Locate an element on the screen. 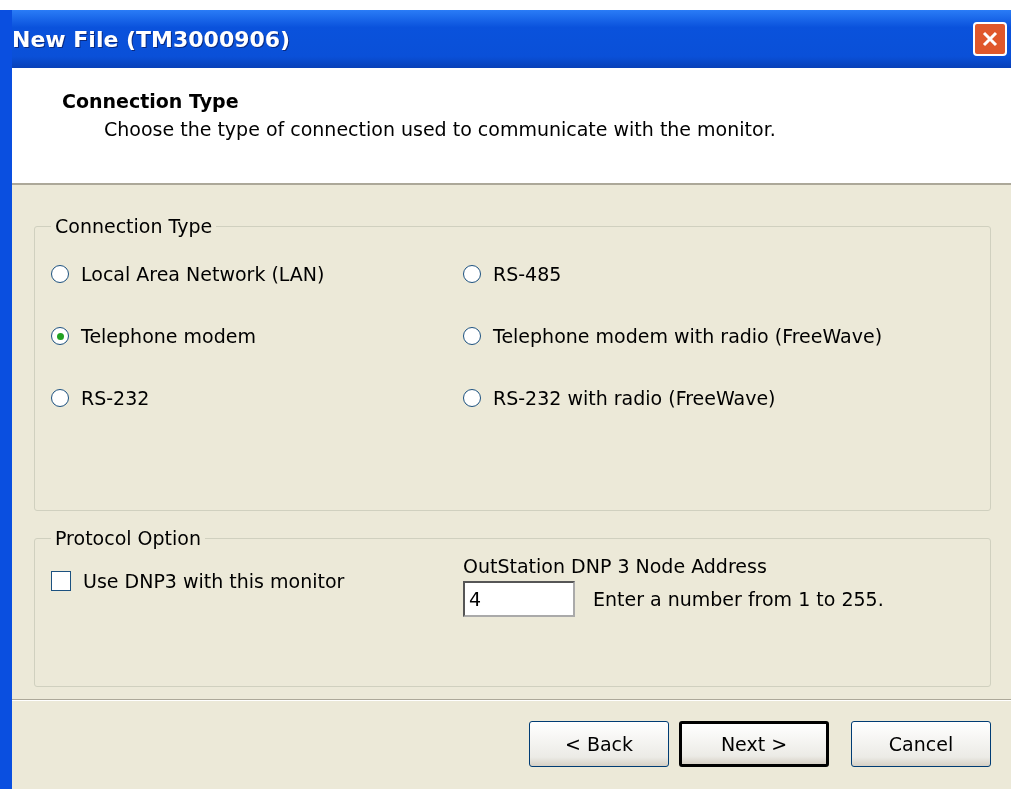 This screenshot has width=1011, height=789. close-button is located at coordinates (990, 39).